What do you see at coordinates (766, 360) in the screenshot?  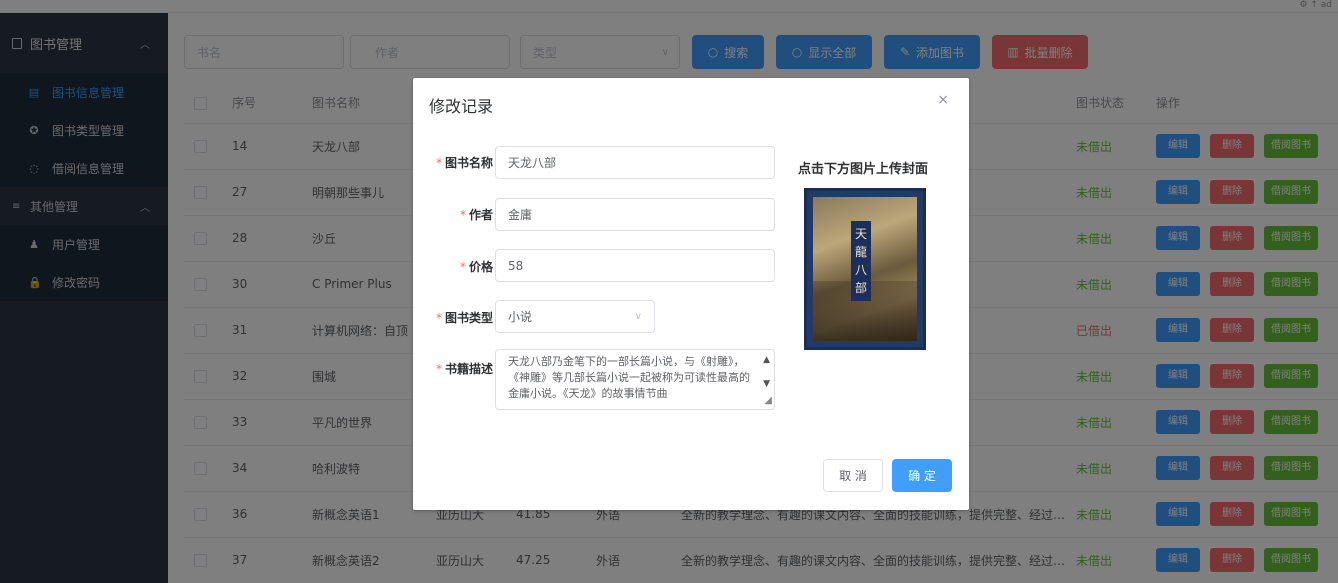 I see `scroll-up-icon: ▲` at bounding box center [766, 360].